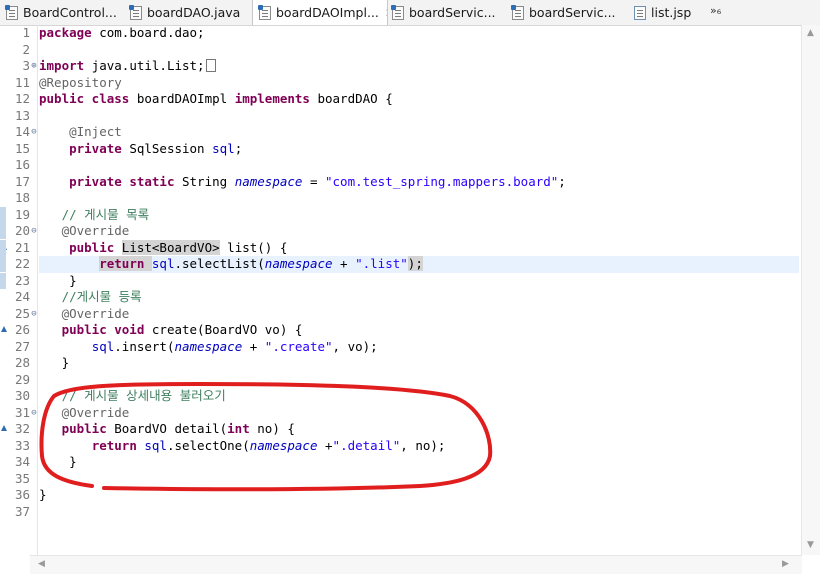 The width and height of the screenshot is (820, 576). What do you see at coordinates (419, 330) in the screenshot?
I see `code-line: public void create(BoardVO vo) {` at bounding box center [419, 330].